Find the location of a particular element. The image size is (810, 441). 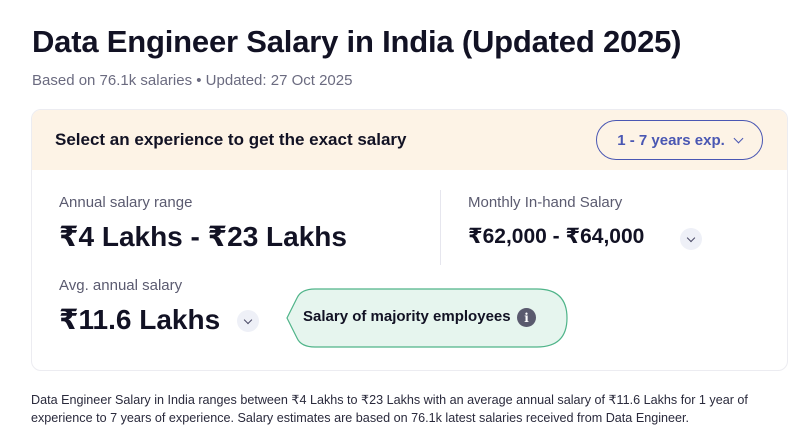

monthly-inhand-label: Monthly In-hand Salary is located at coordinates (545, 202).